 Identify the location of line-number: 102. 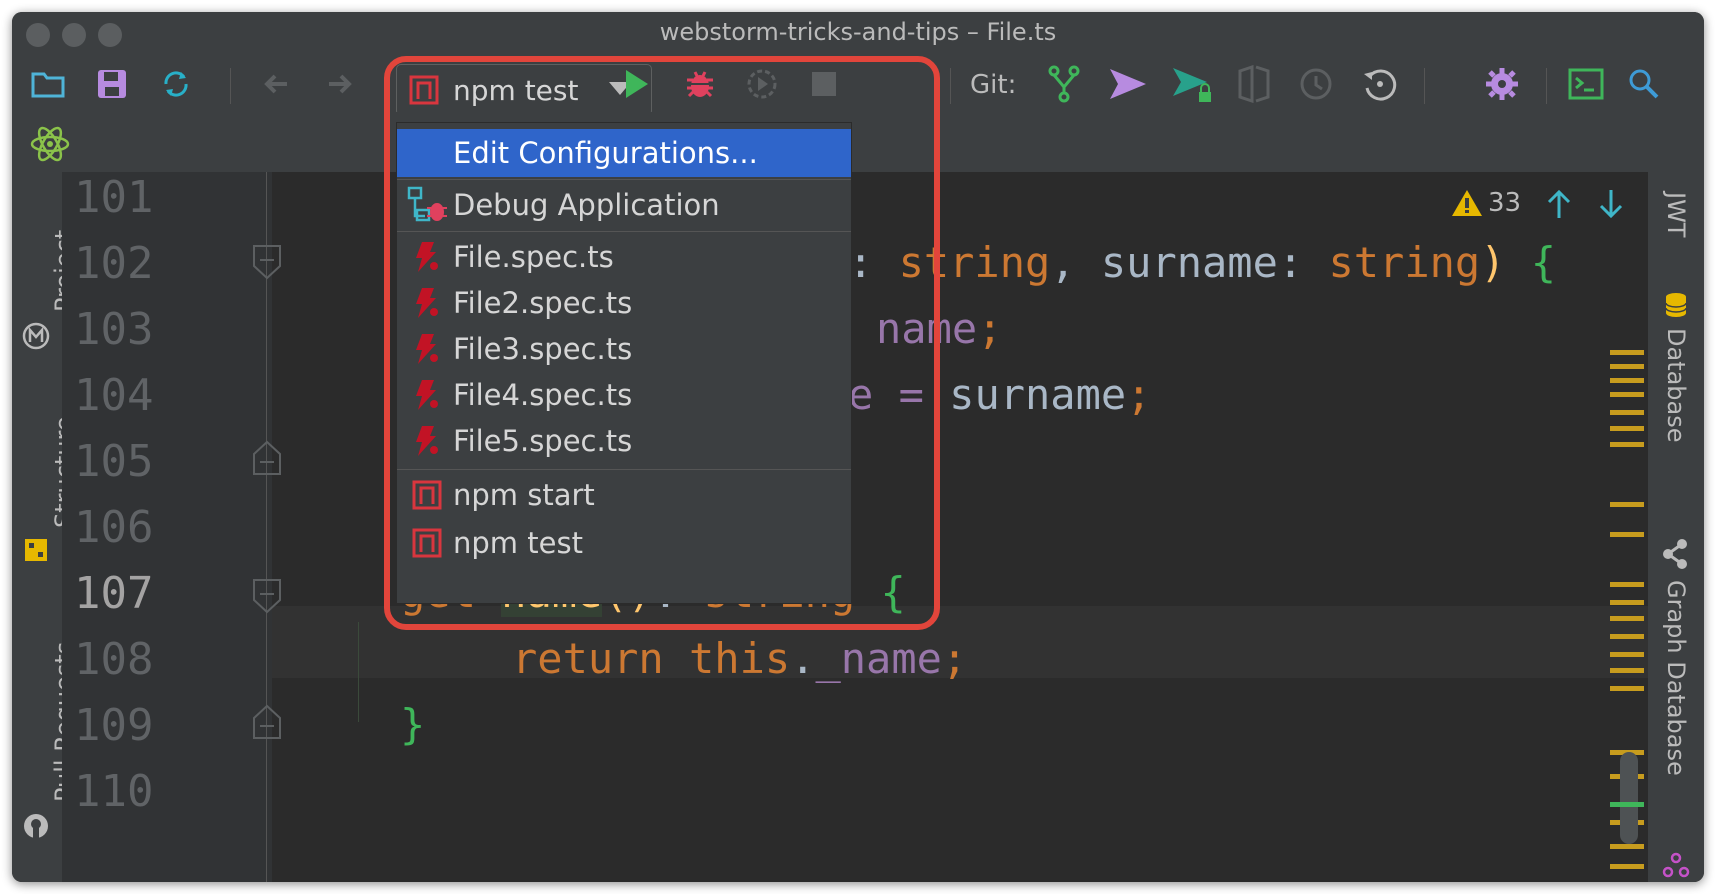
(114, 263).